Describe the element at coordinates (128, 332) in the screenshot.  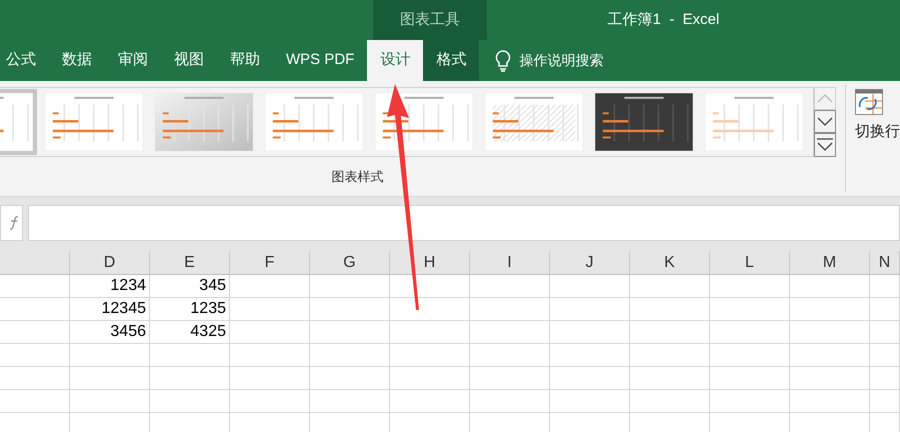
I see `table-cell-text: 3456` at that location.